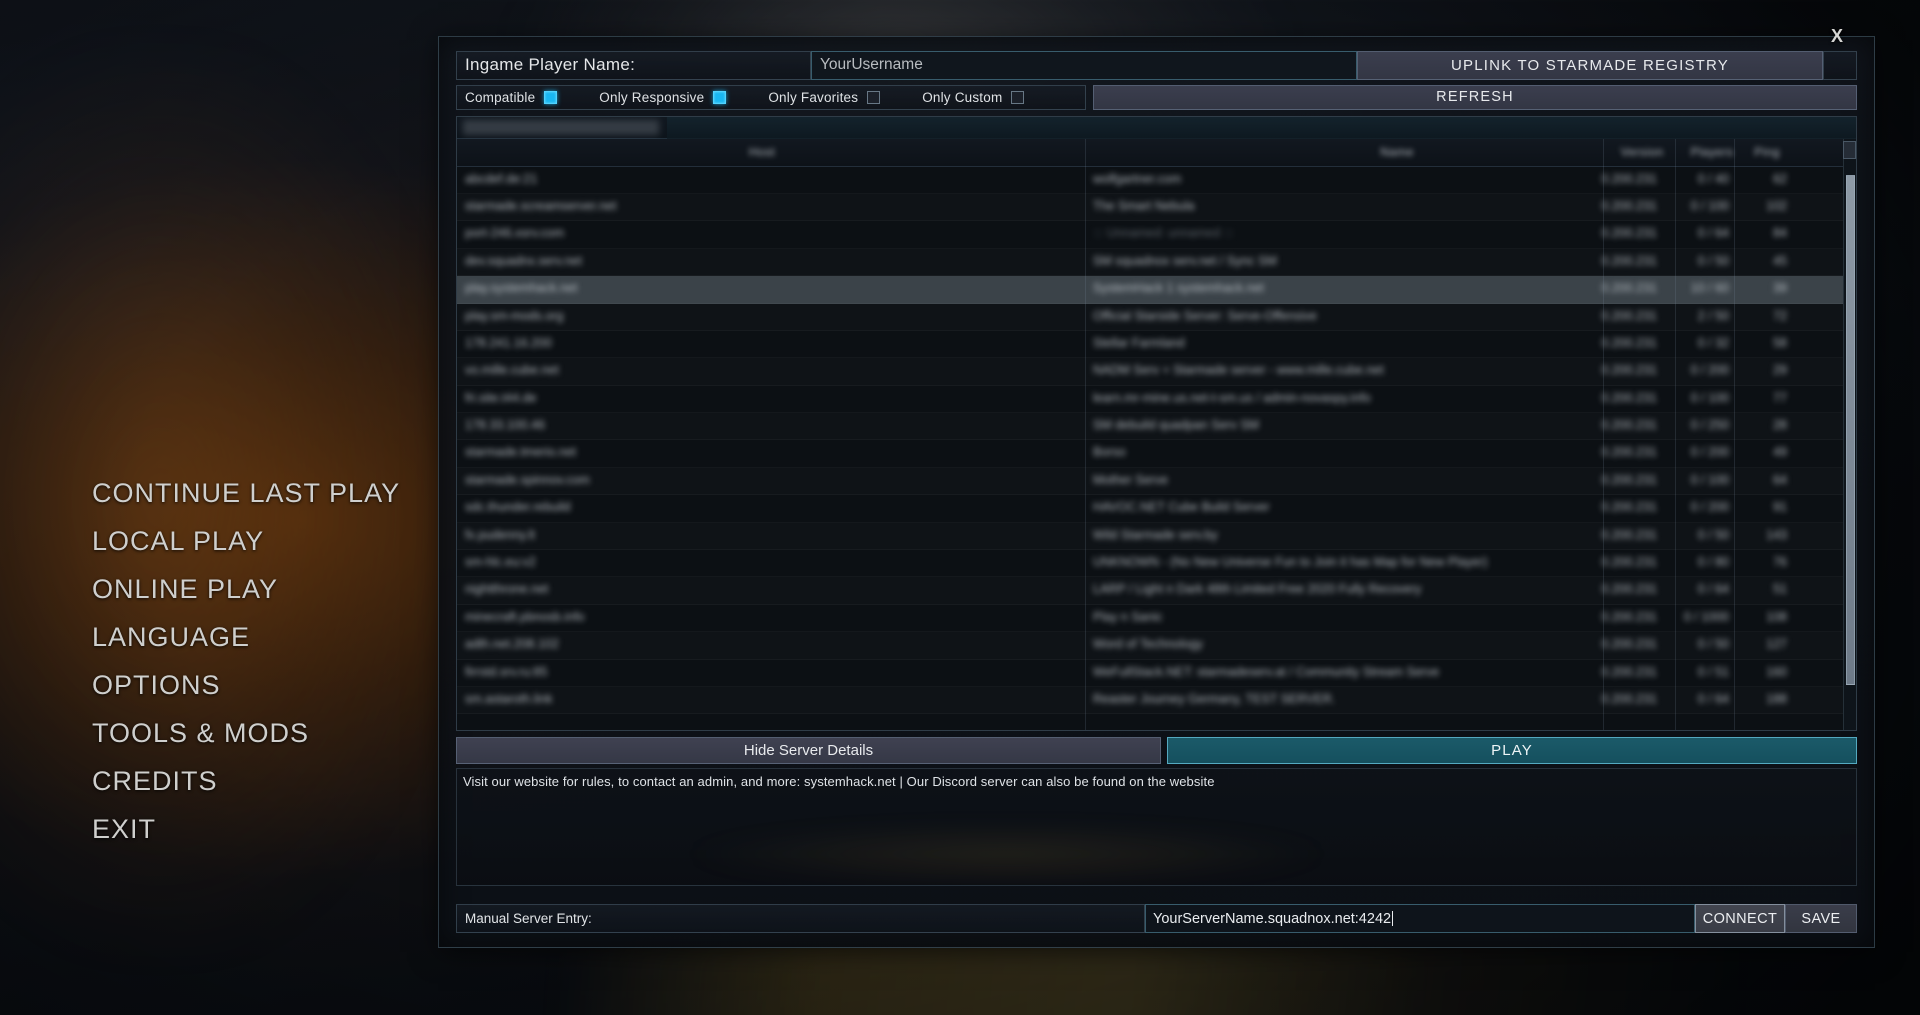  Describe the element at coordinates (1776, 699) in the screenshot. I see `cell-ping: 188` at that location.